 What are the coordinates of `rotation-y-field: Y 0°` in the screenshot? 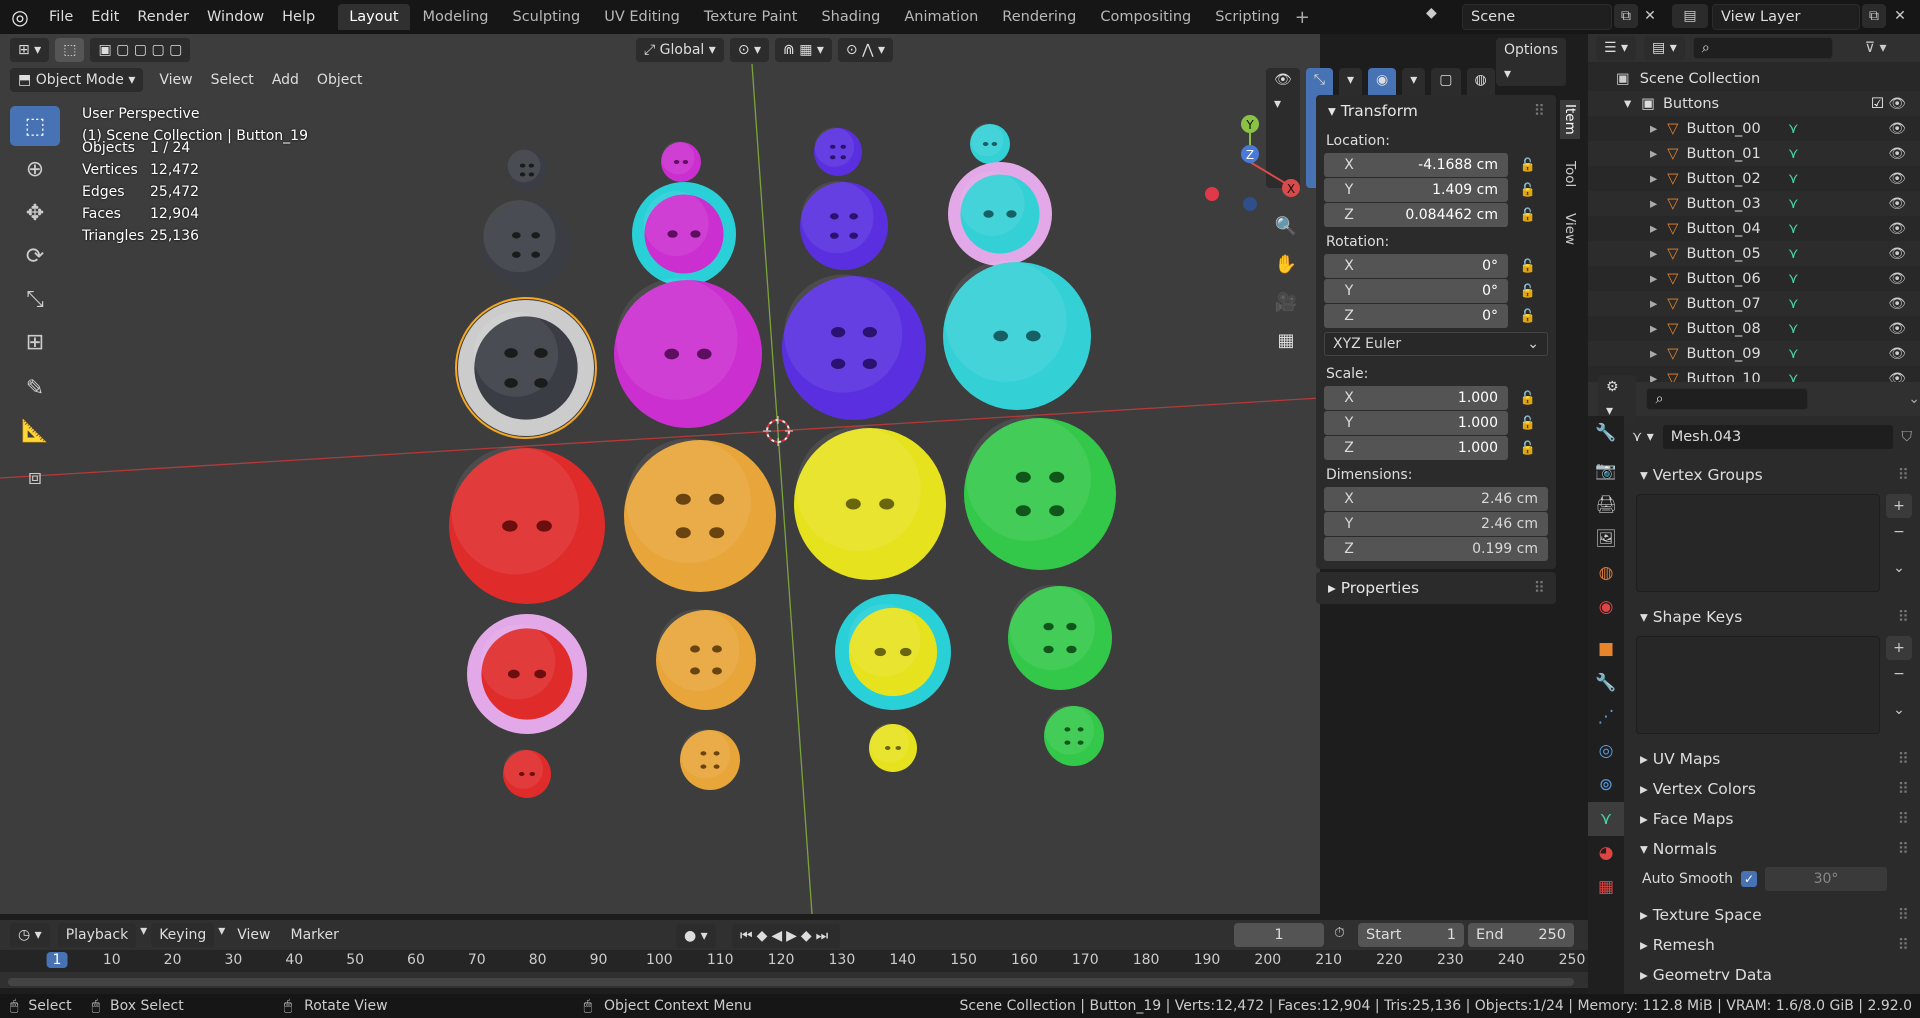 It's located at (1416, 291).